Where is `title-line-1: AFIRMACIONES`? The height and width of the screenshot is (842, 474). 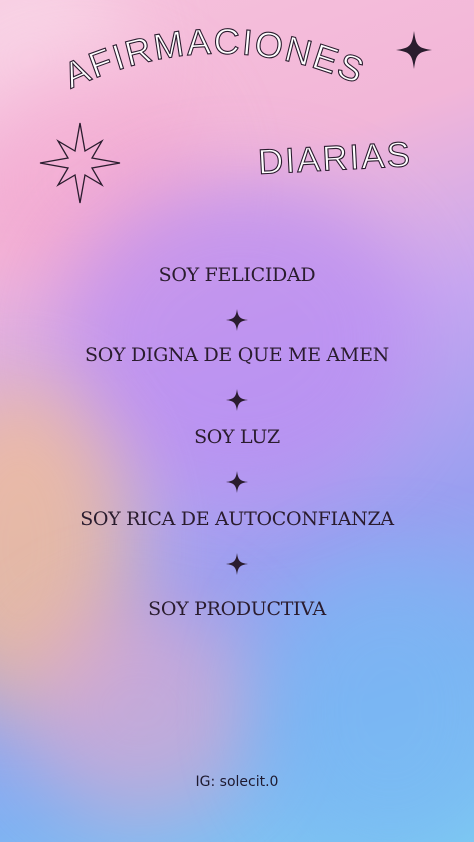
title-line-1: AFIRMACIONES is located at coordinates (213, 58).